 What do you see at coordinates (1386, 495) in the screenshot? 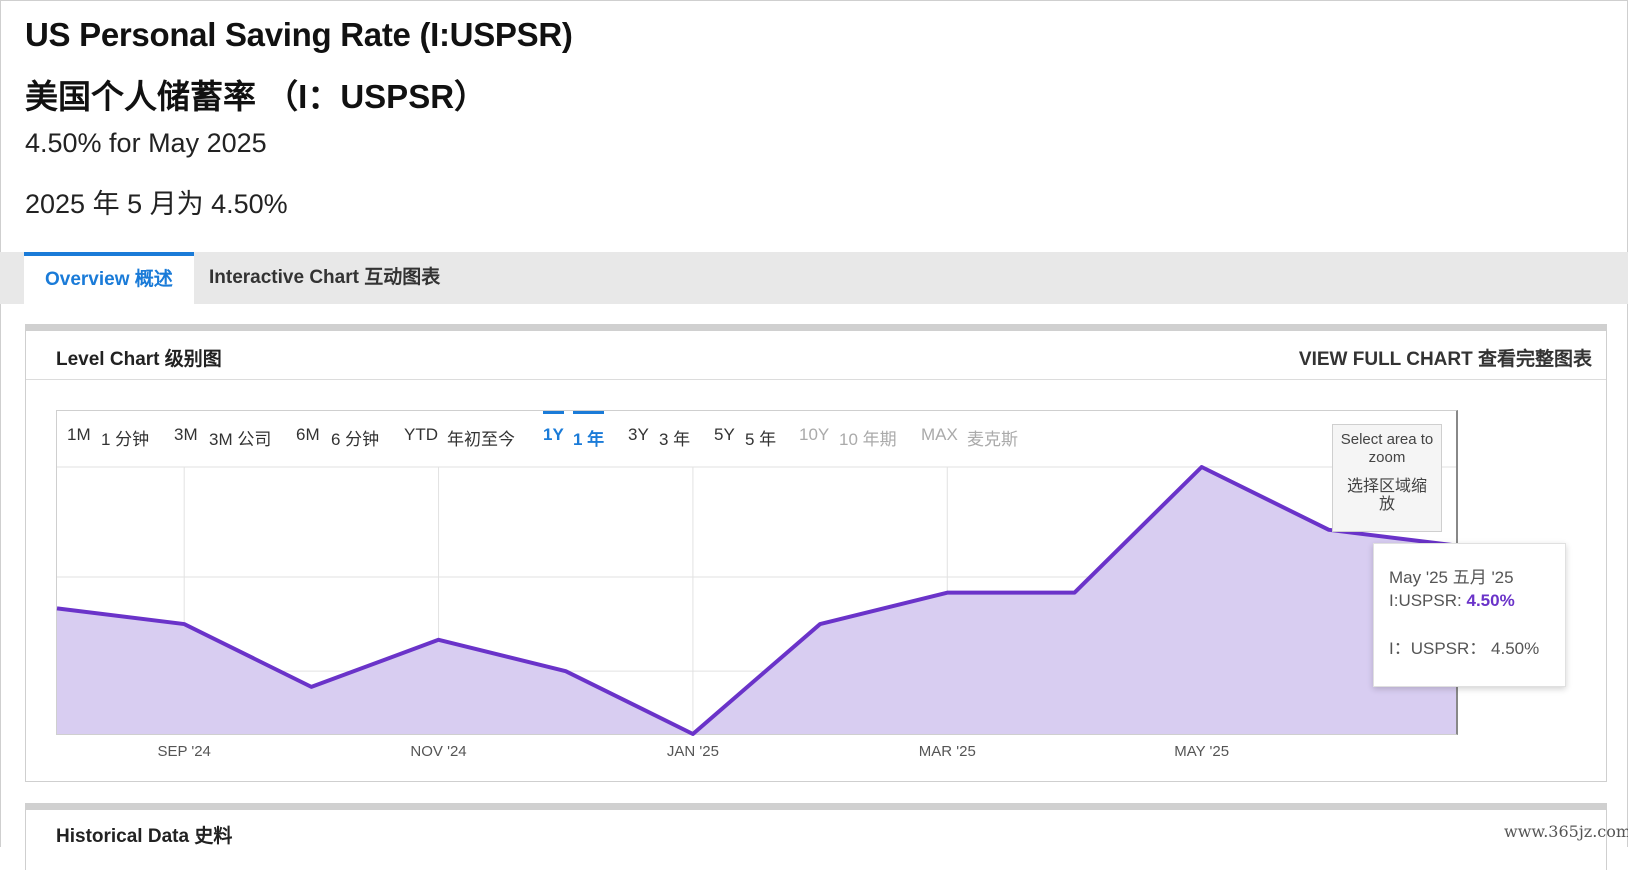
I see `zoom-hint-zh: 选择区域缩放` at bounding box center [1386, 495].